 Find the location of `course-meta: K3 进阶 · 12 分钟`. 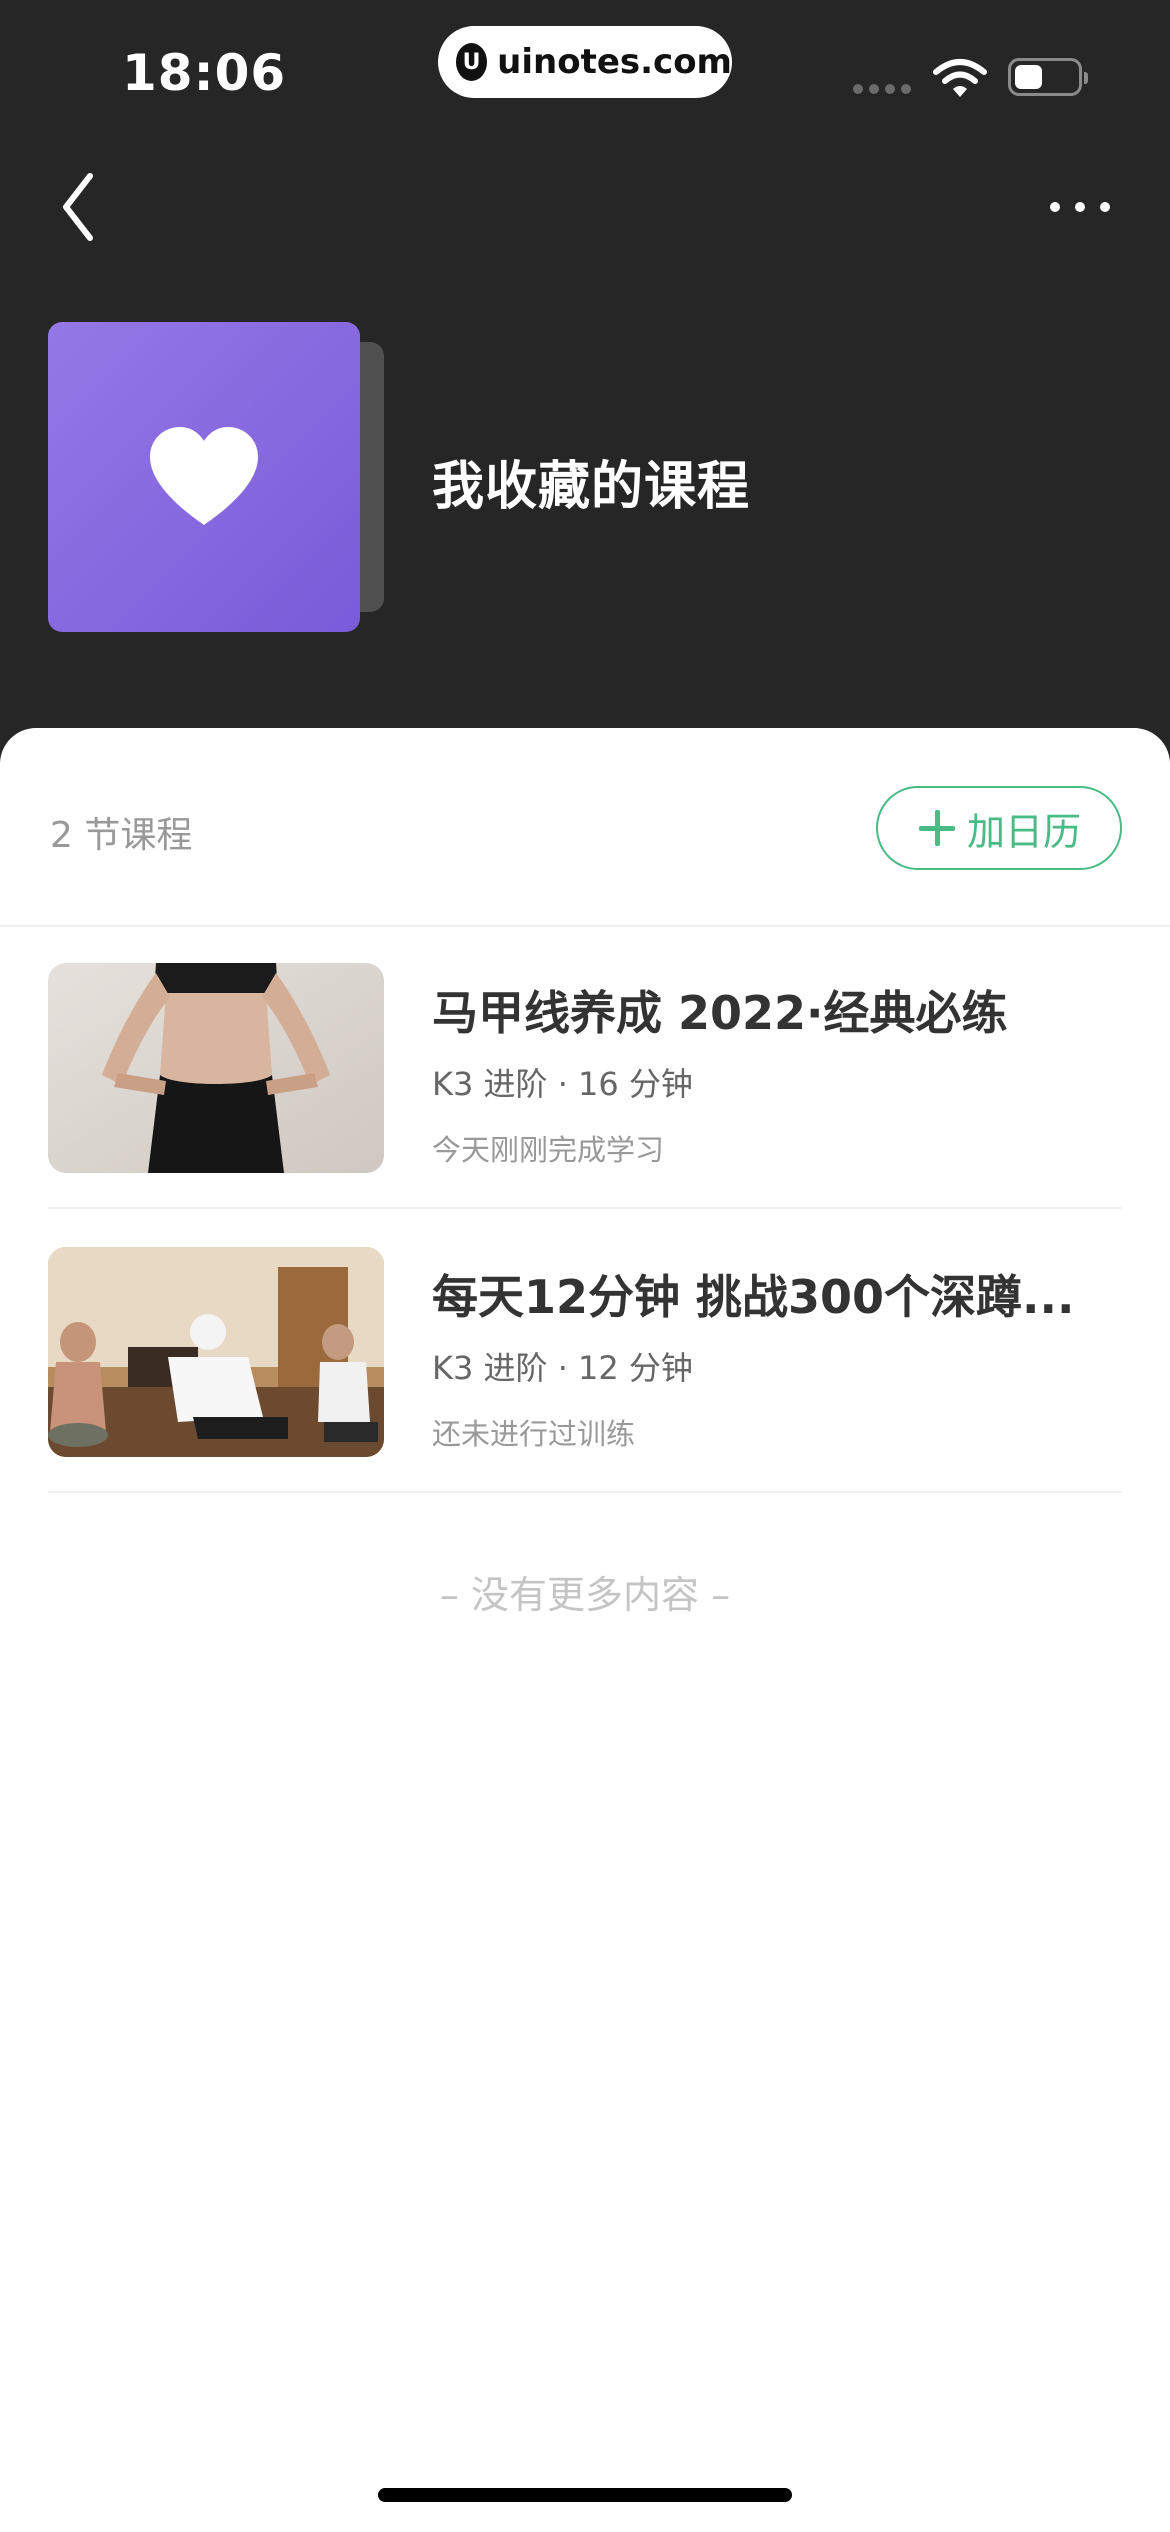

course-meta: K3 进阶 · 12 分钟 is located at coordinates (562, 1368).